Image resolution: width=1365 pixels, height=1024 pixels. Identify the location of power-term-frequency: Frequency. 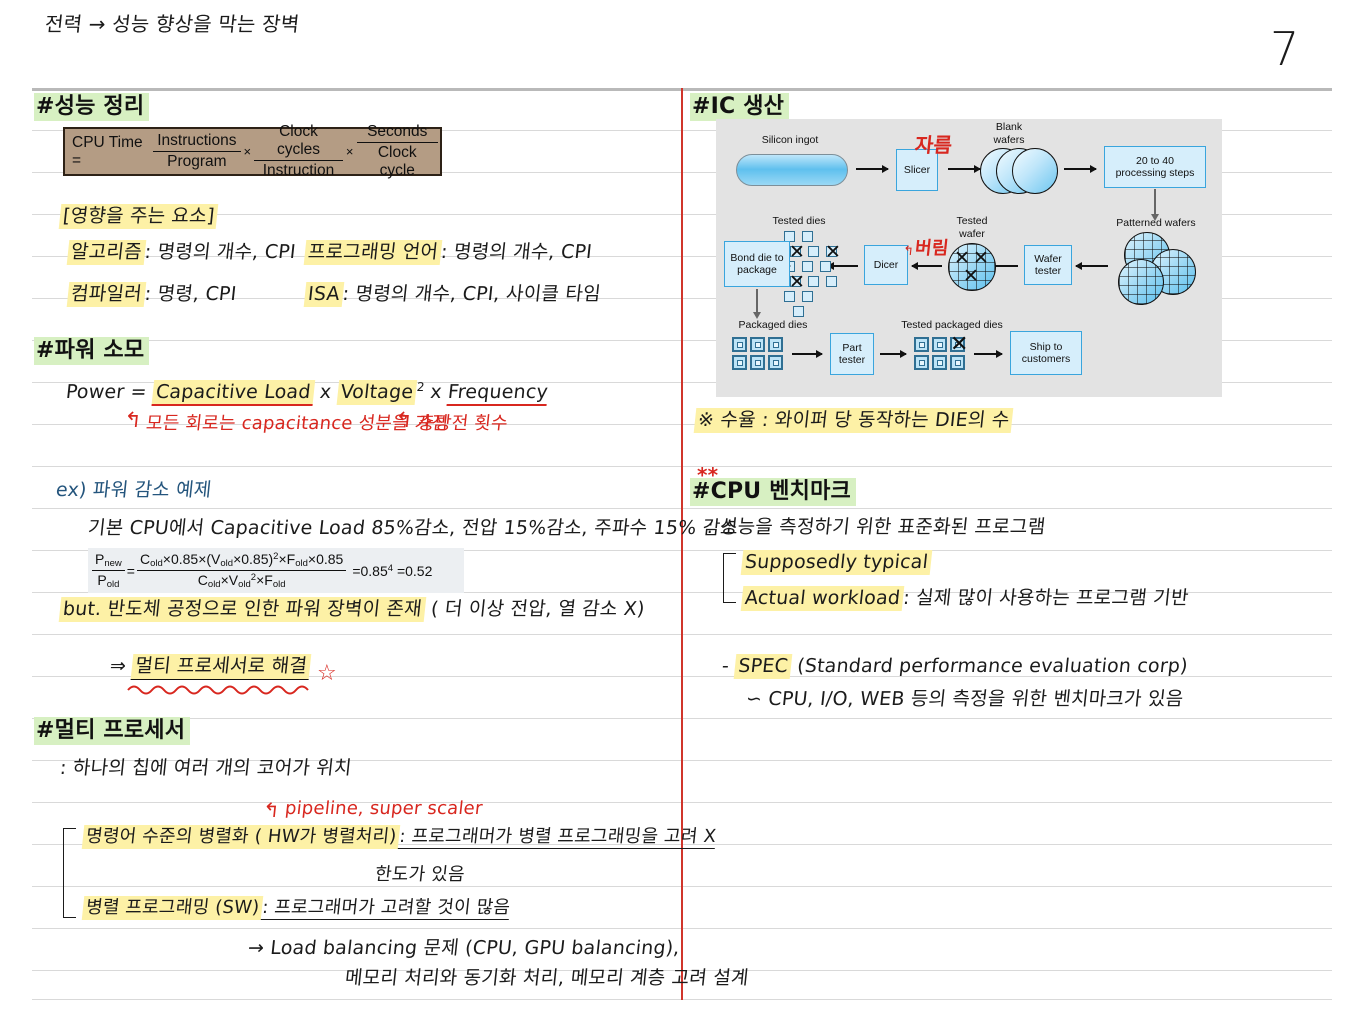
(498, 393).